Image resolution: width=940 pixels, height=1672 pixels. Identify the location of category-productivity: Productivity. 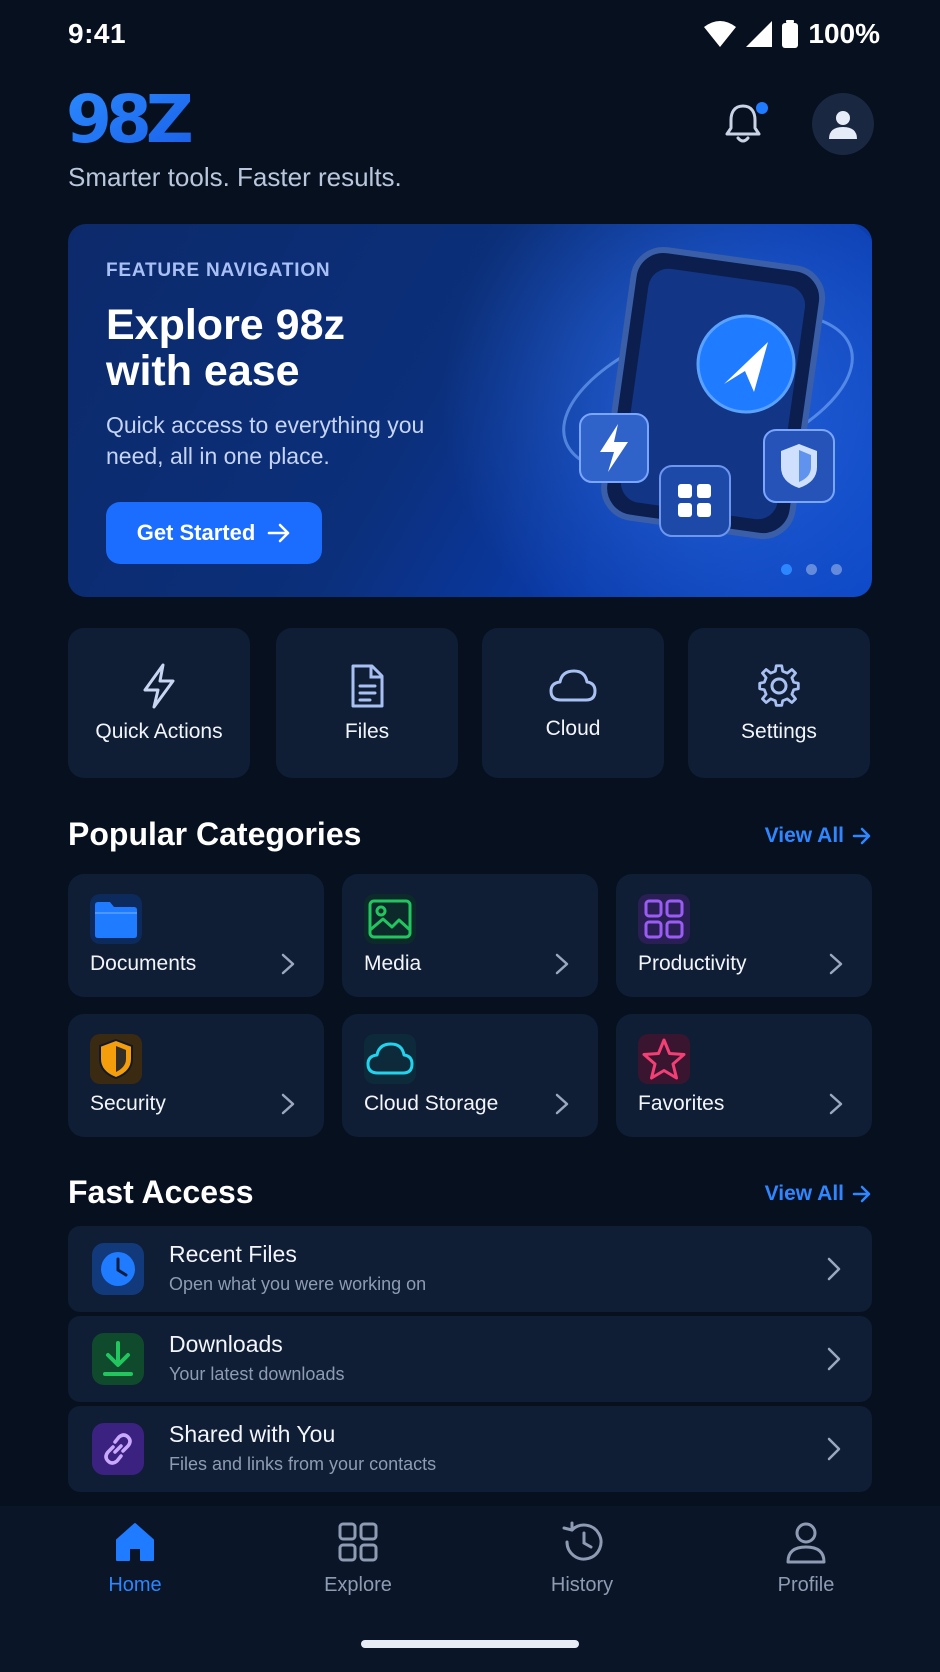
(744, 935).